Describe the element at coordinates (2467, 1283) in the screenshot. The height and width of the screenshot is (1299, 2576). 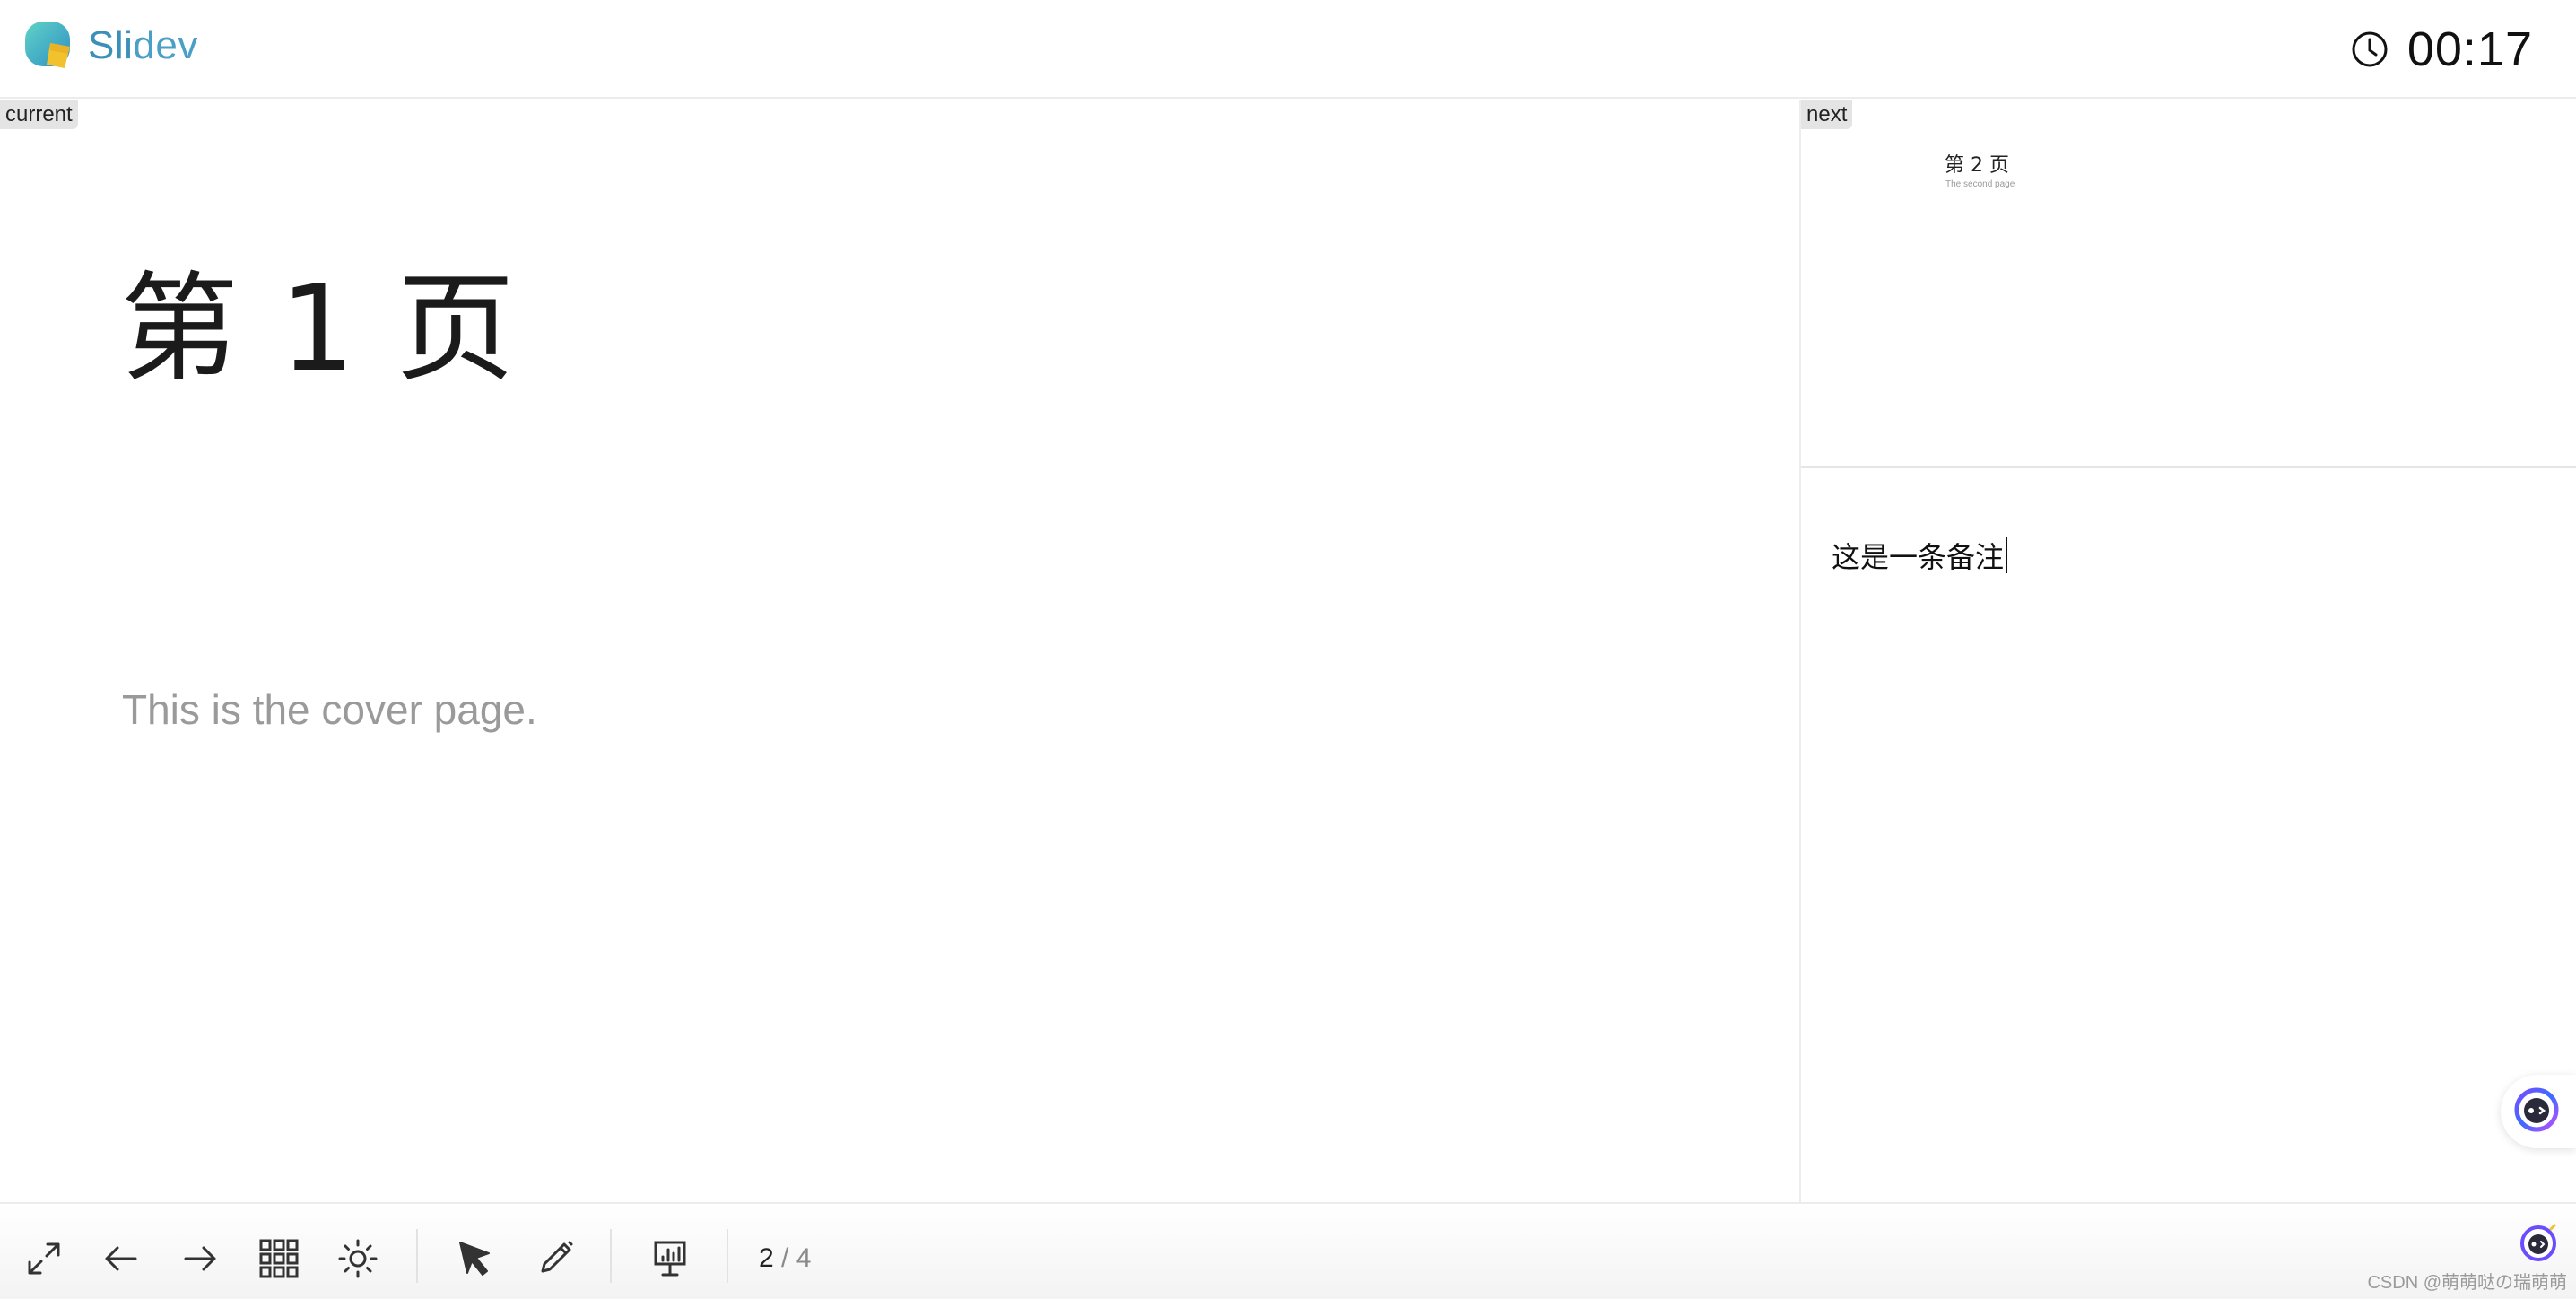
I see `watermark: CSDN @萌萌哒の瑞萌萌` at that location.